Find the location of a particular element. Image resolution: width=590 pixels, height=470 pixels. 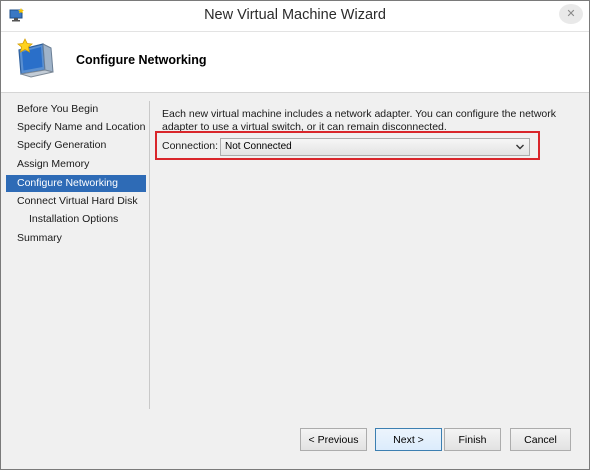

next-button: Next > is located at coordinates (408, 439).